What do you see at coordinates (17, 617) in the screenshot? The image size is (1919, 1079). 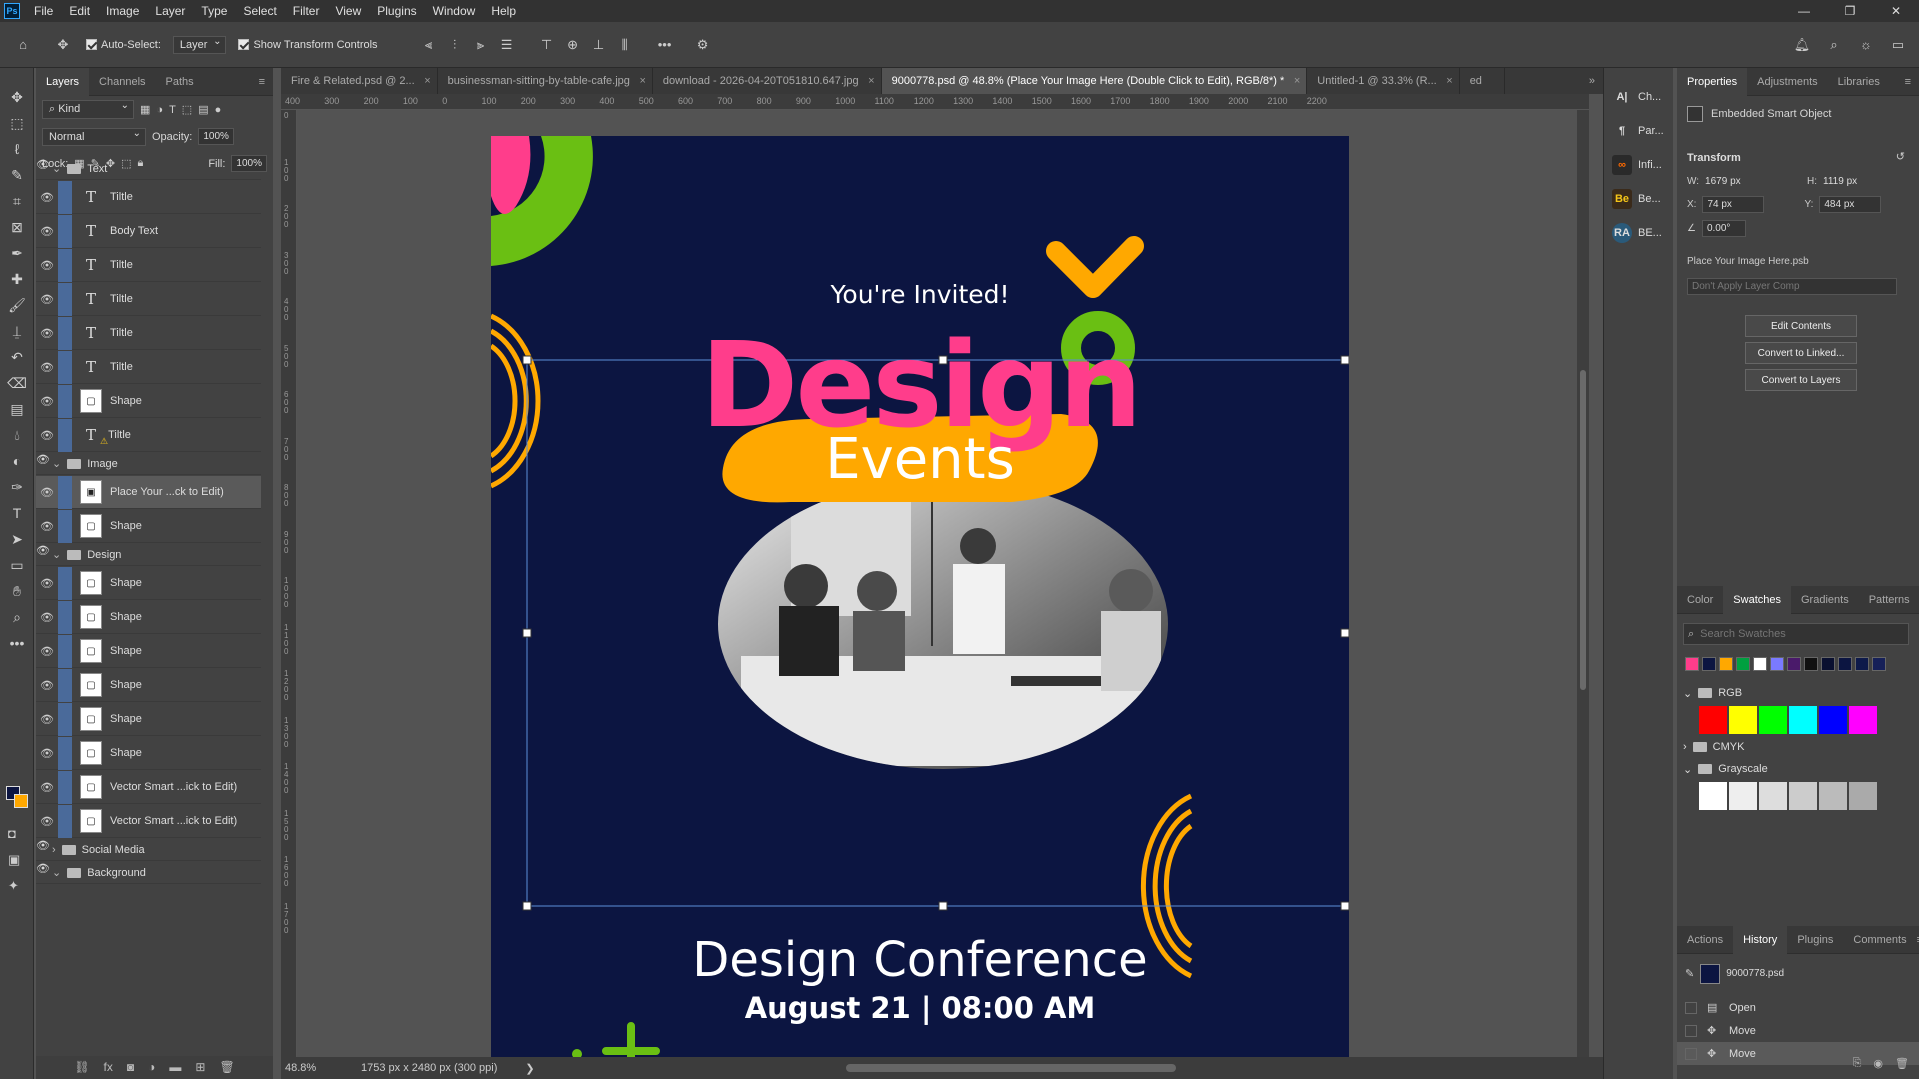 I see `zoom-tool-icon: ⌕` at bounding box center [17, 617].